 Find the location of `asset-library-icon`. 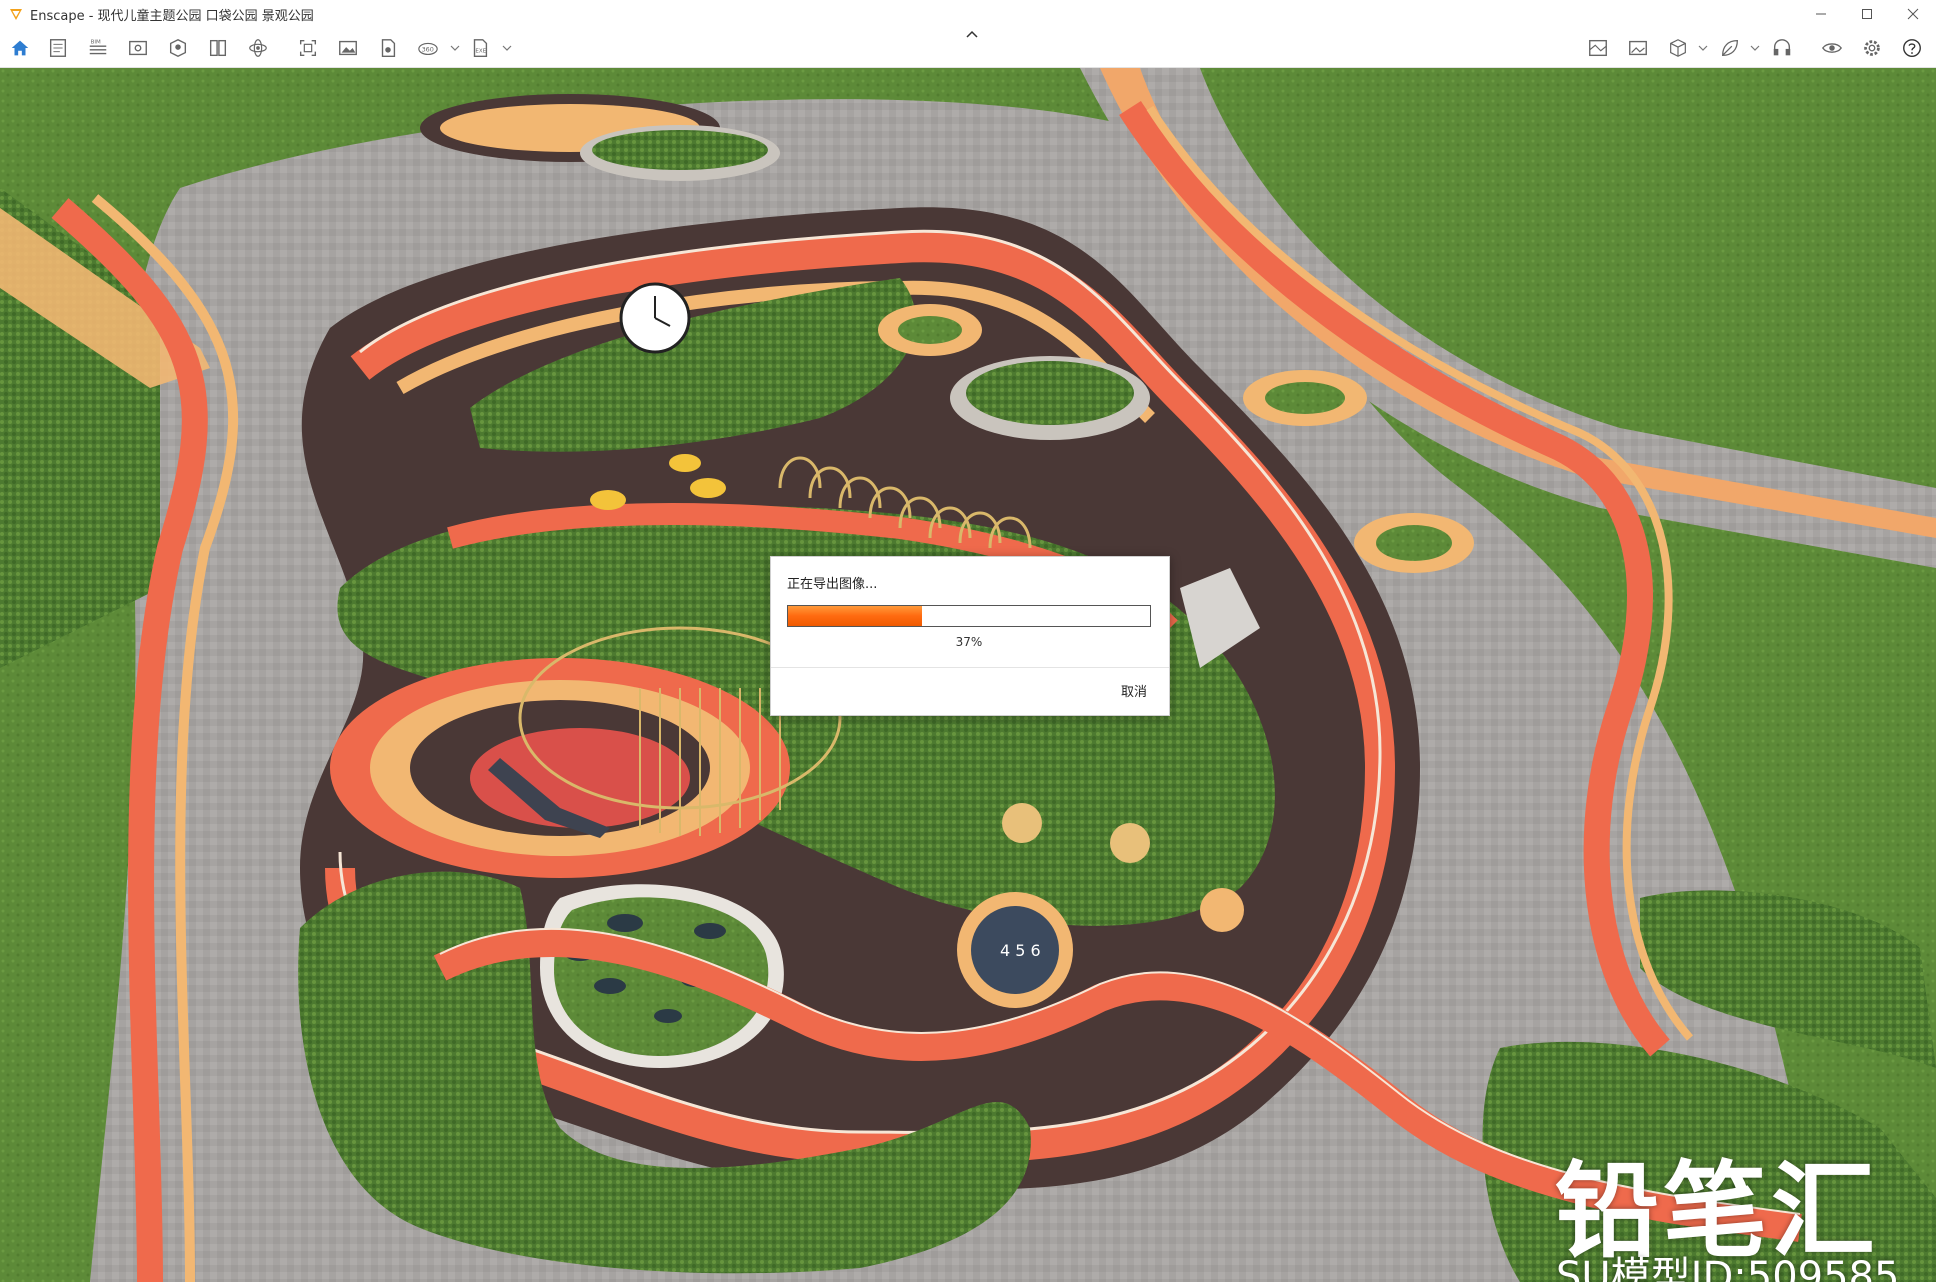

asset-library-icon is located at coordinates (178, 48).